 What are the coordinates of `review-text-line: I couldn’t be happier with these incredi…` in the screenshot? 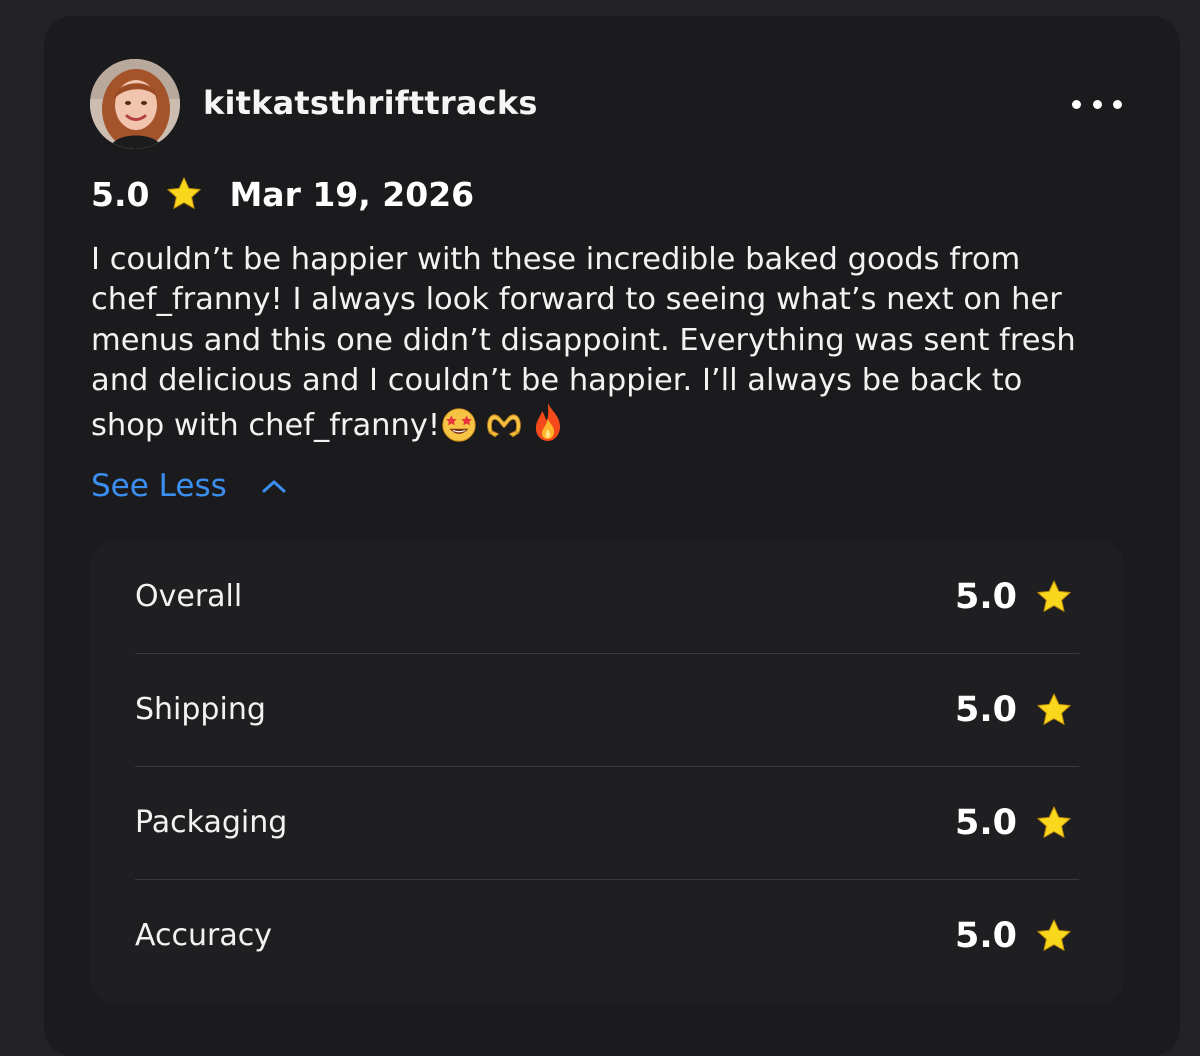 It's located at (556, 259).